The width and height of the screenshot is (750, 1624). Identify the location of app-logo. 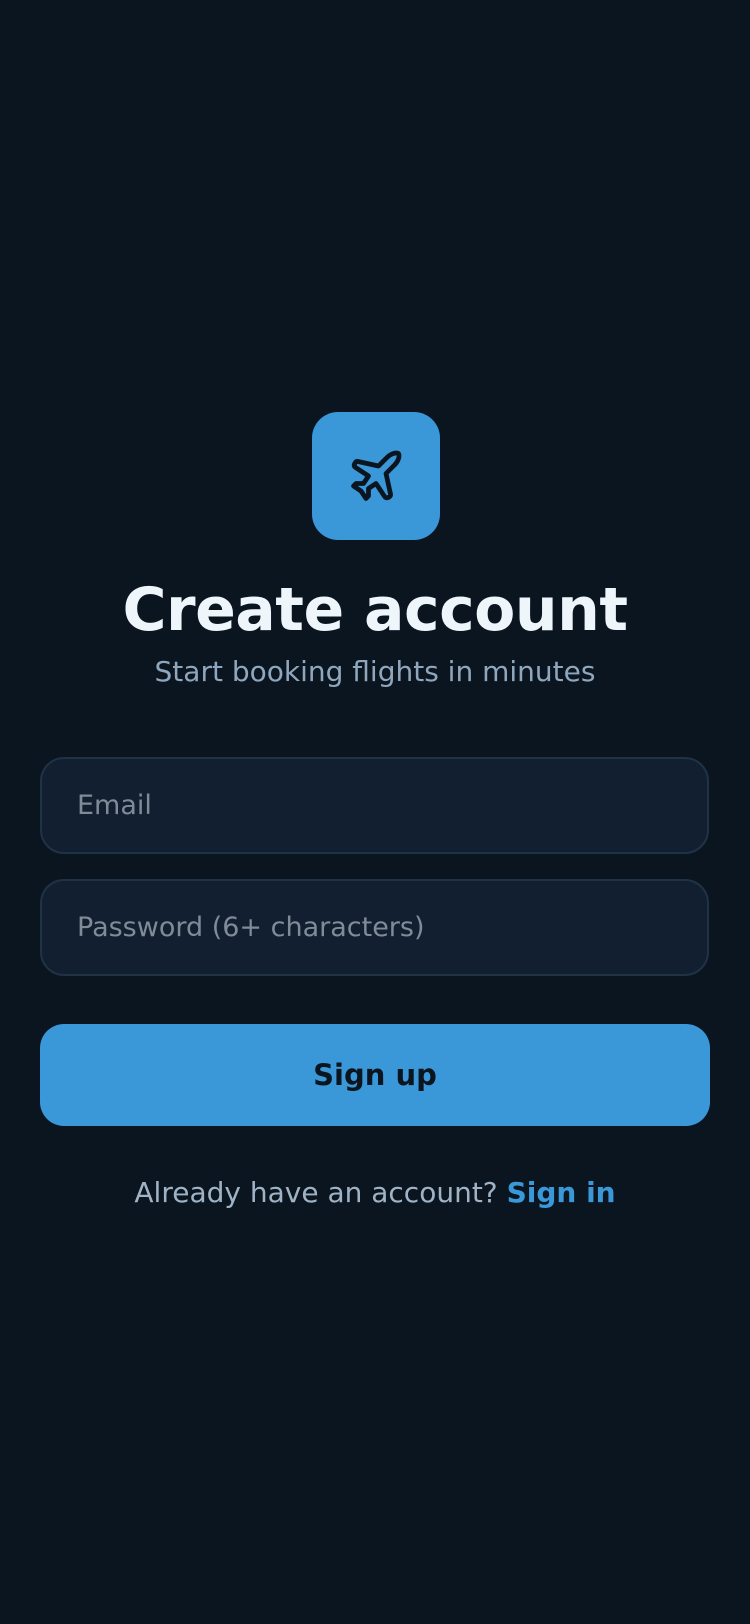
(376, 476).